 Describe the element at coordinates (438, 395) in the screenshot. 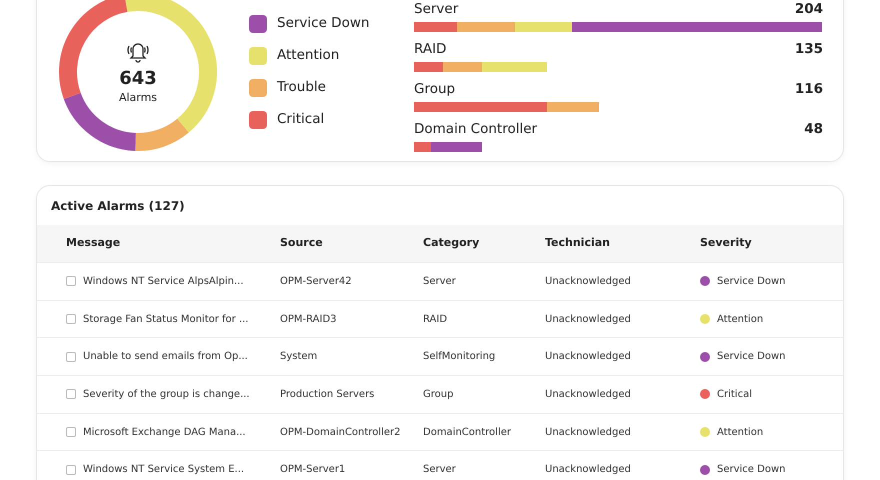

I see `table-cell-text: Group` at that location.